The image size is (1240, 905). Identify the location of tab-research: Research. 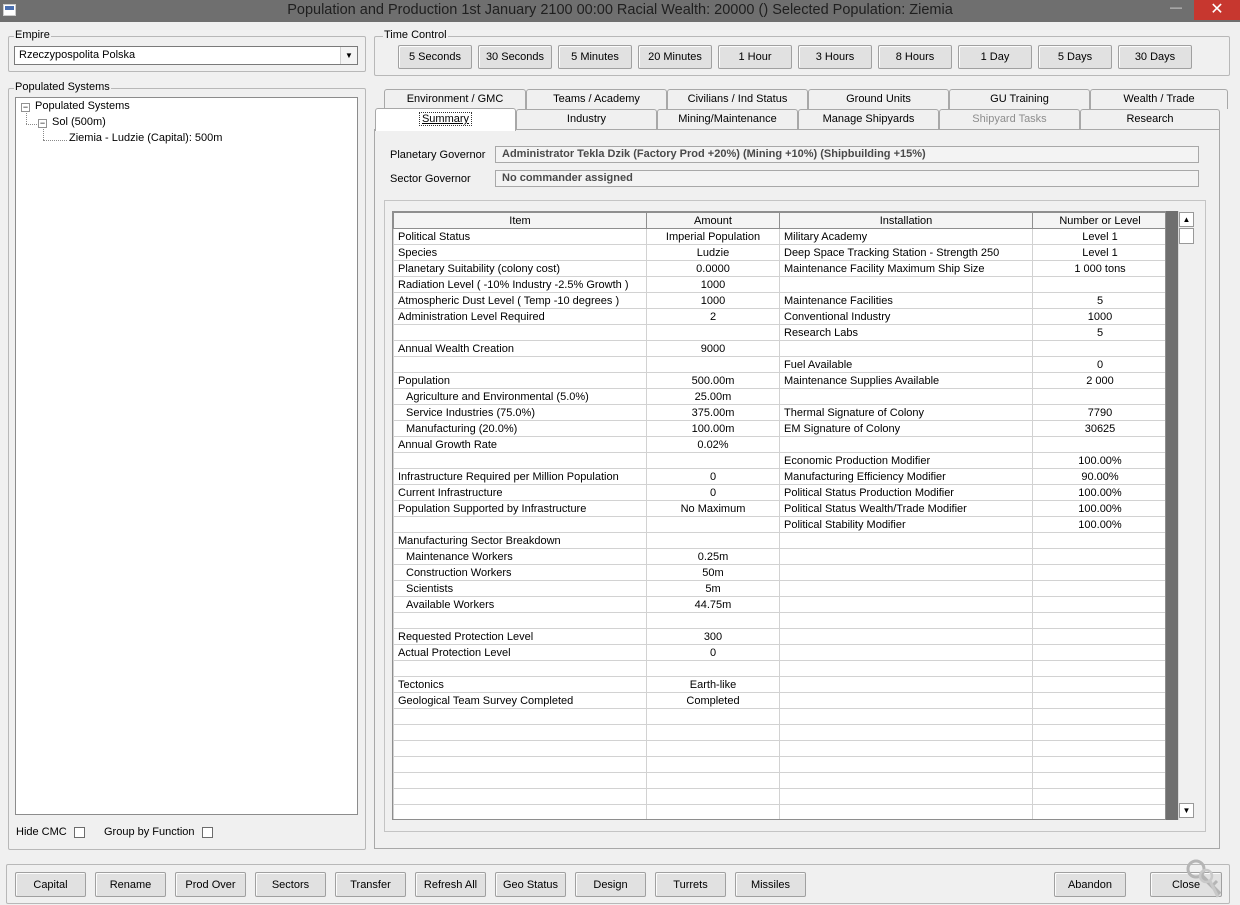
(1150, 119).